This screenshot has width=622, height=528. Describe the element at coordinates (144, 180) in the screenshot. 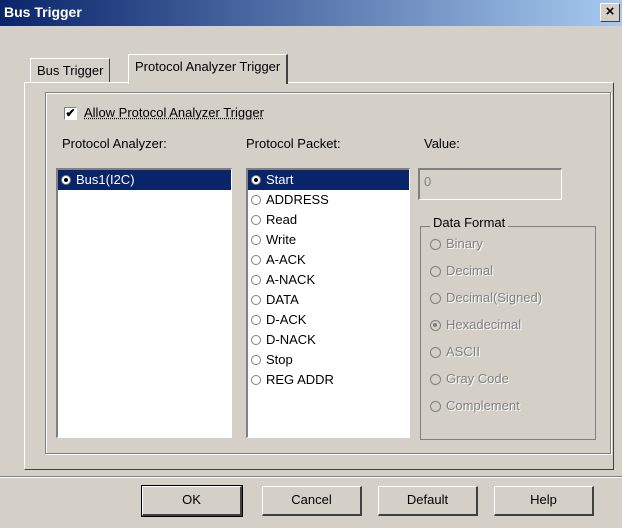

I see `list-item: Bus1(I2C)` at that location.